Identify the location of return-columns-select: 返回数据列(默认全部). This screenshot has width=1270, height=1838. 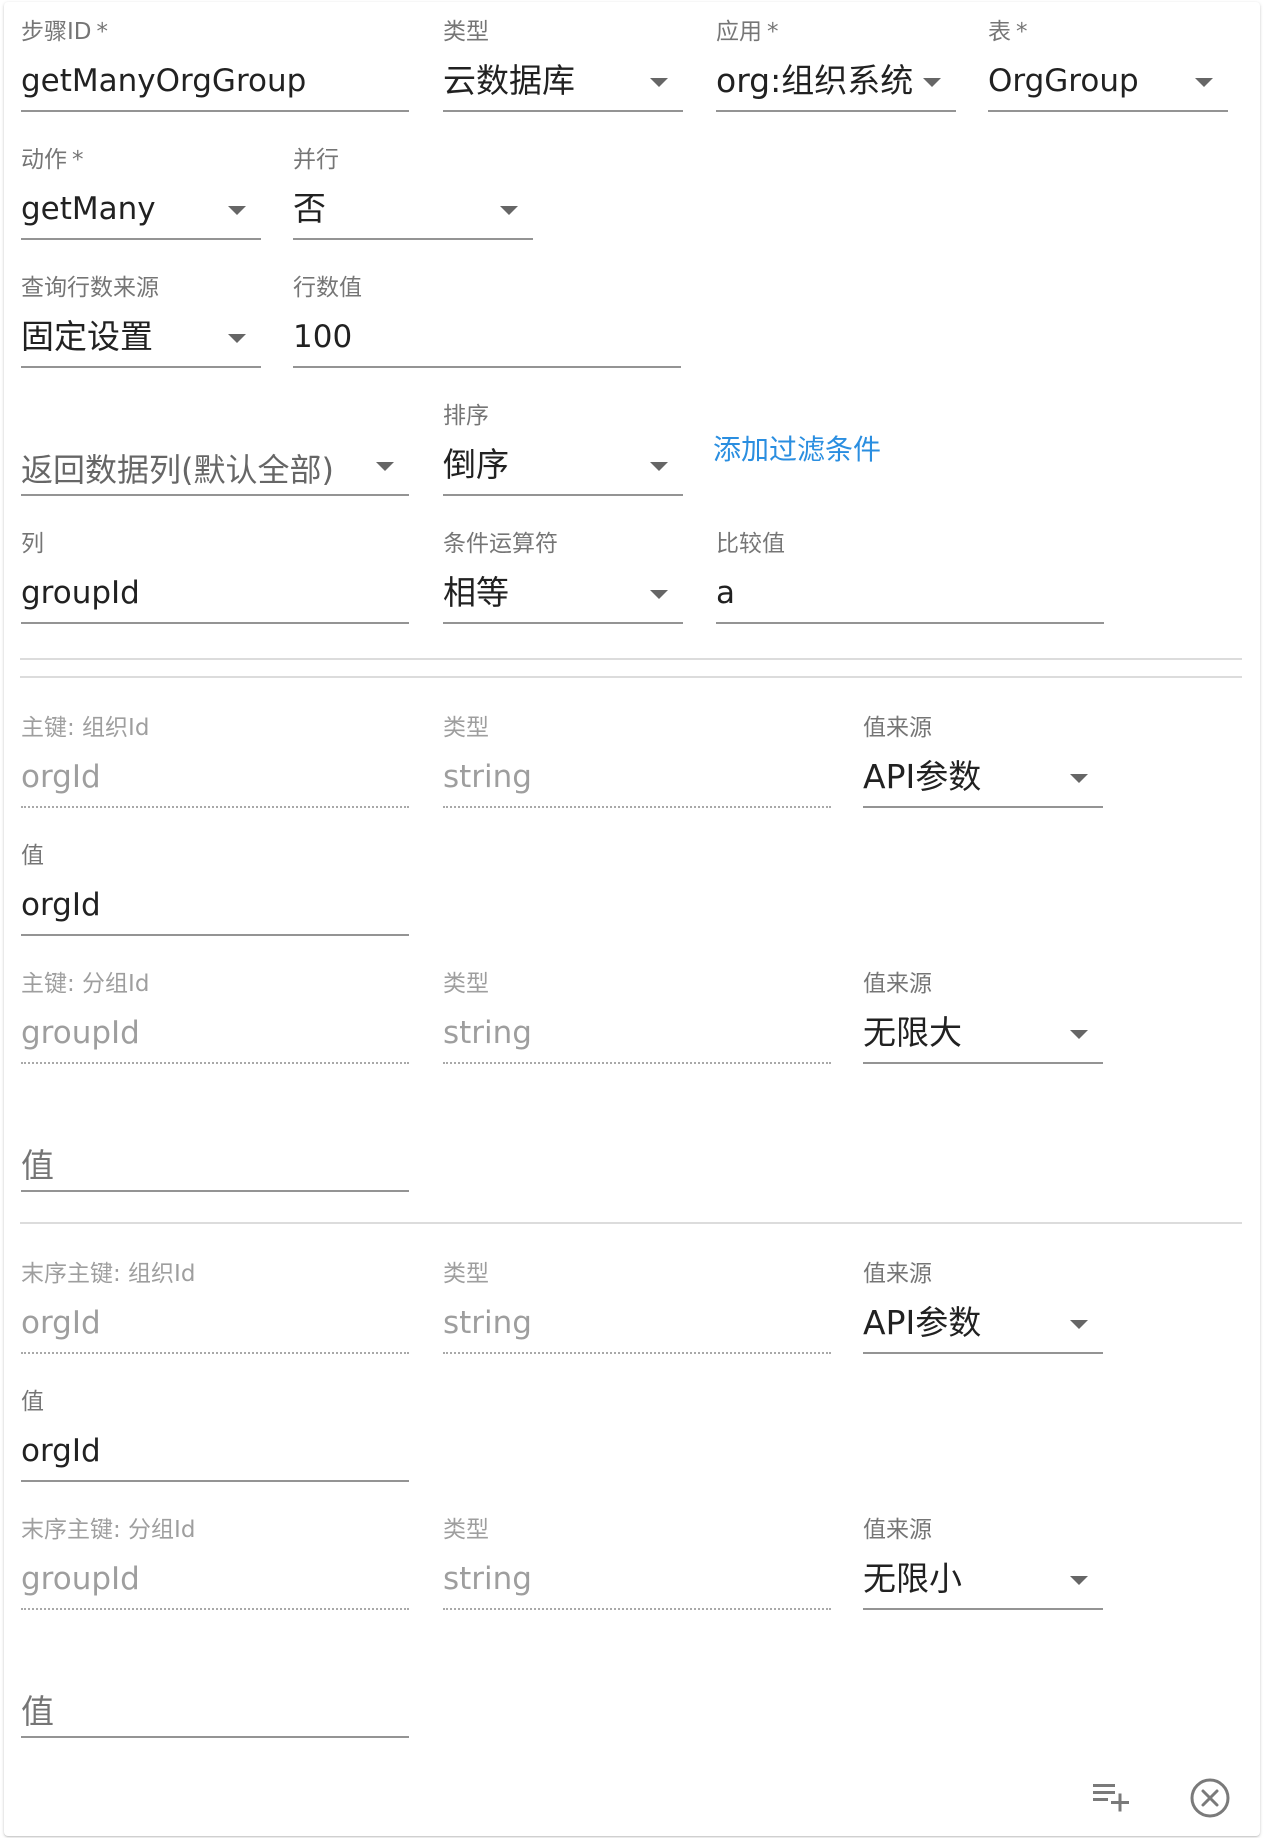
(215, 440).